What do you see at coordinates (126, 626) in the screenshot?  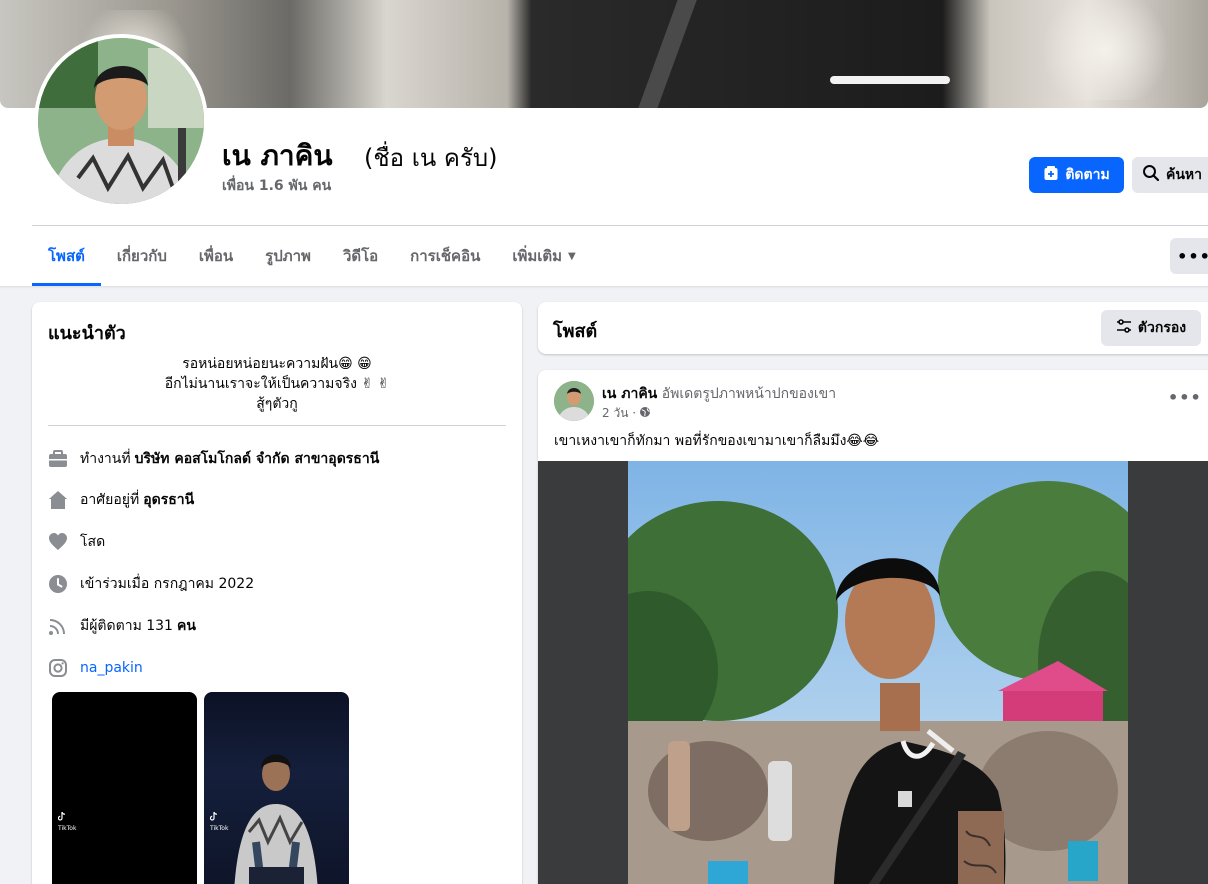 I see `followers-count: มีผู้ติดตาม 131` at bounding box center [126, 626].